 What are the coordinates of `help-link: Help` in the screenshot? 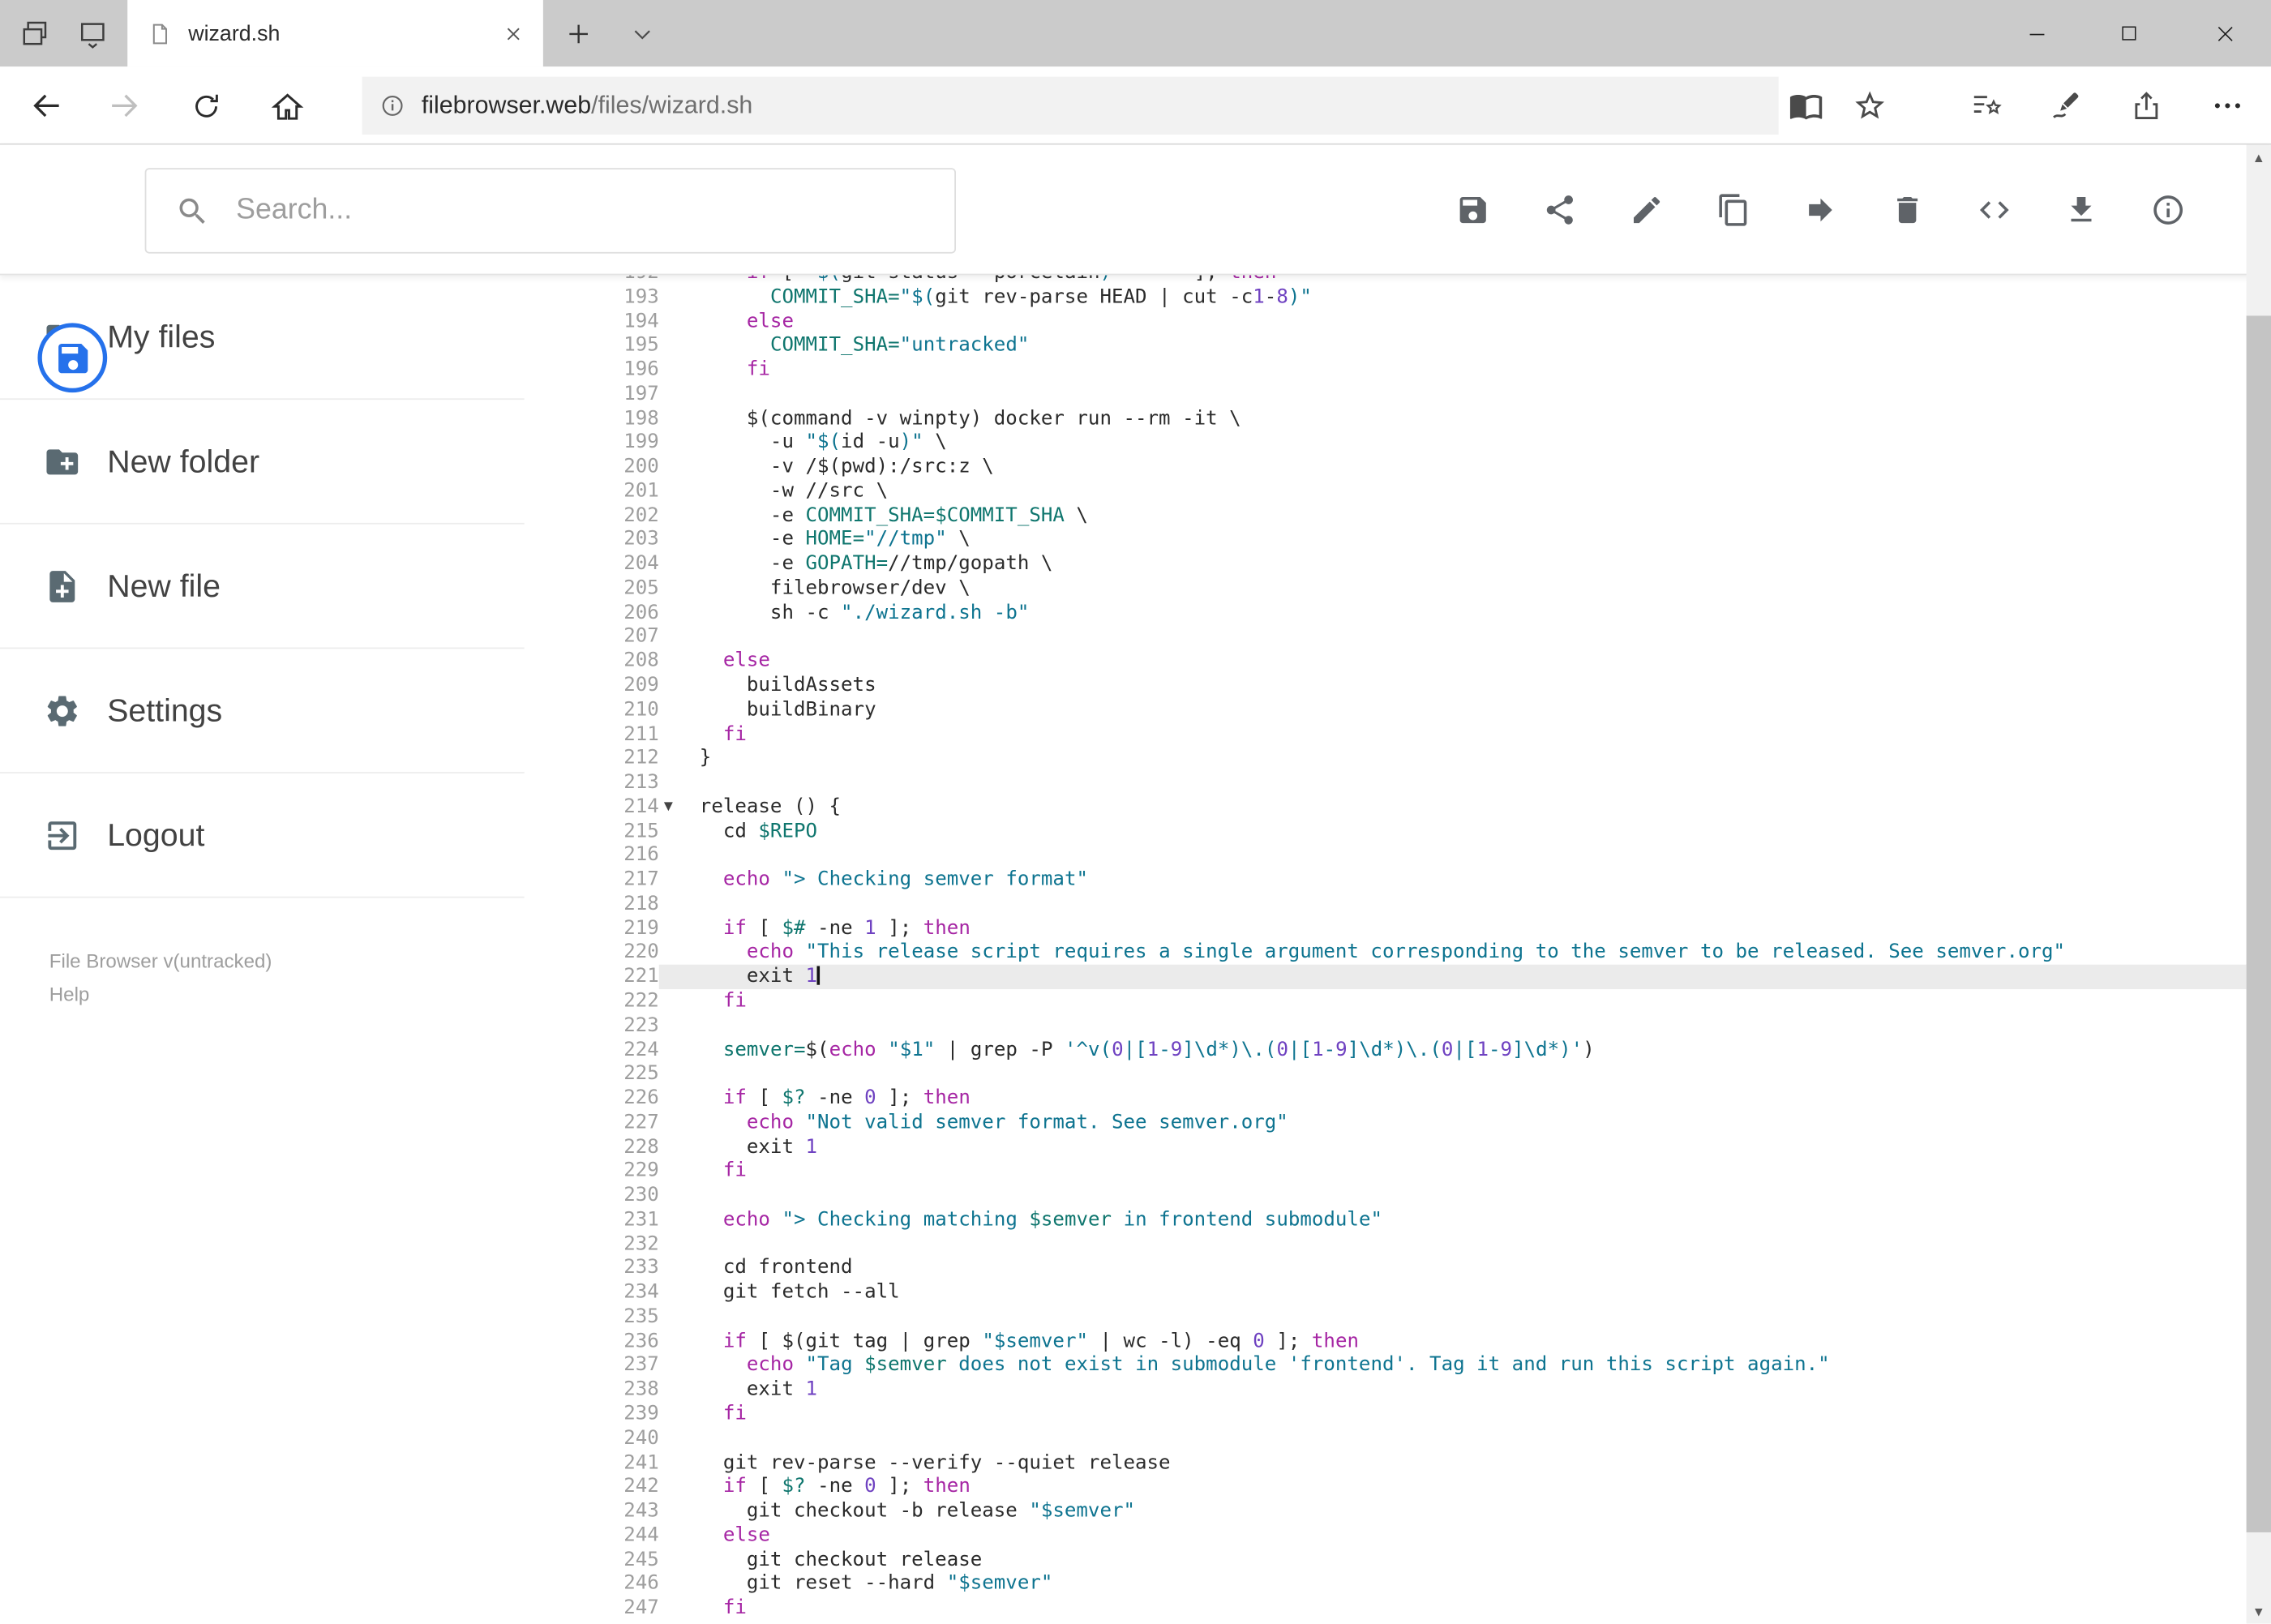 It's located at (161, 995).